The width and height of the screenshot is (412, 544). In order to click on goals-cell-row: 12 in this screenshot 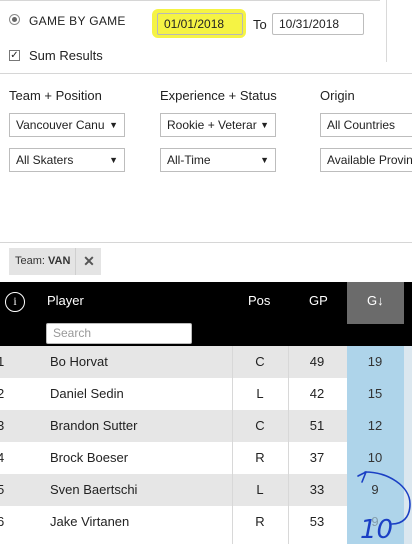, I will do `click(206, 426)`.